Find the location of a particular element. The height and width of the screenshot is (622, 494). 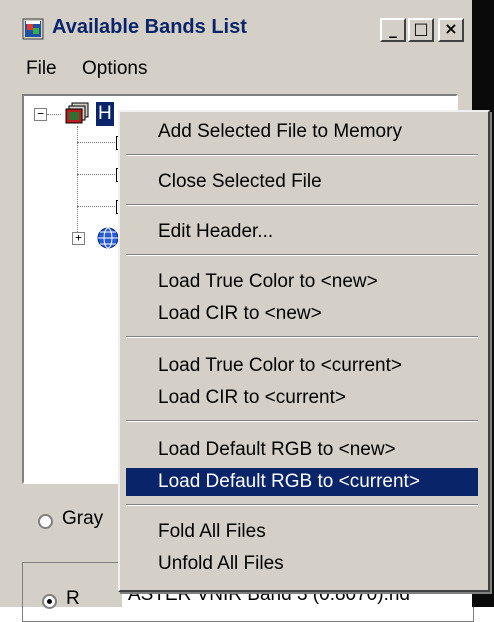

menu-load-cir-new: Load CIR to <new> is located at coordinates (302, 314).